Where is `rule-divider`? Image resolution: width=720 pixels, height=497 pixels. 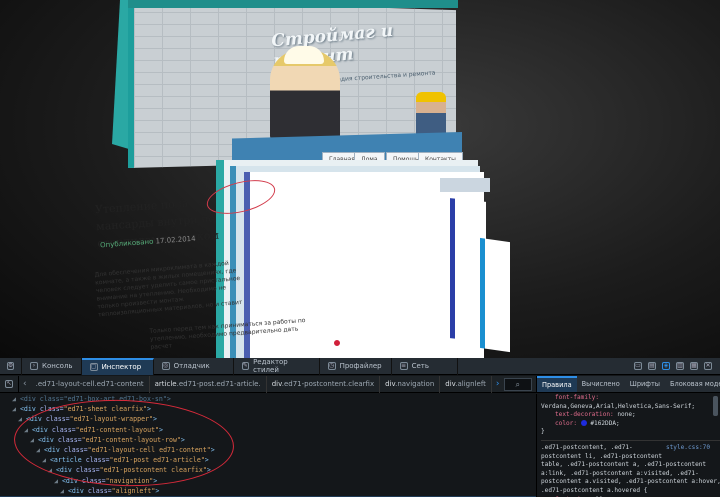
rule-divider is located at coordinates (630, 439).